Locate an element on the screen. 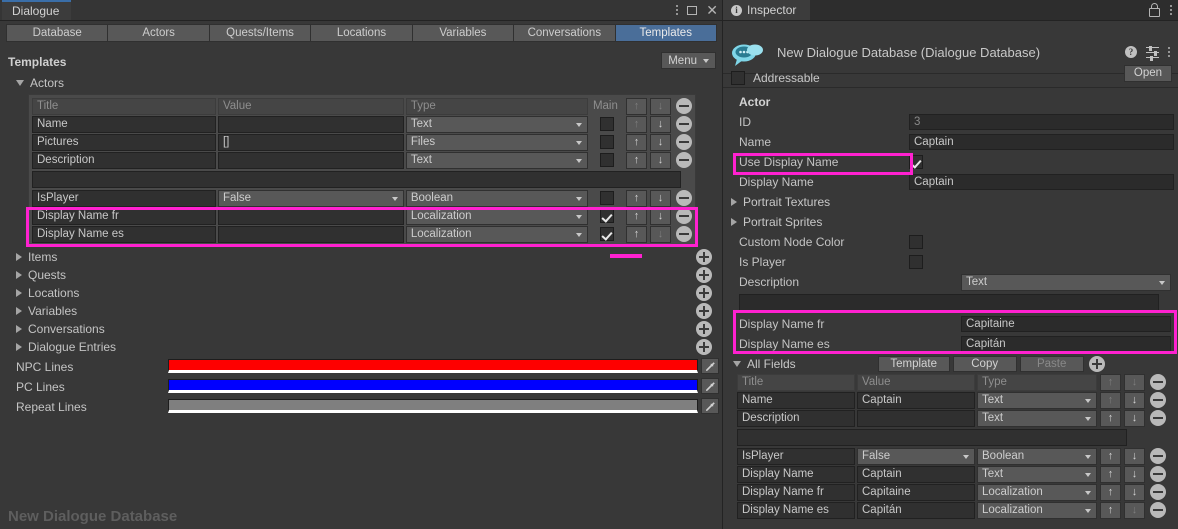 The height and width of the screenshot is (529, 1178). af-field-title: Display Name is located at coordinates (796, 474).